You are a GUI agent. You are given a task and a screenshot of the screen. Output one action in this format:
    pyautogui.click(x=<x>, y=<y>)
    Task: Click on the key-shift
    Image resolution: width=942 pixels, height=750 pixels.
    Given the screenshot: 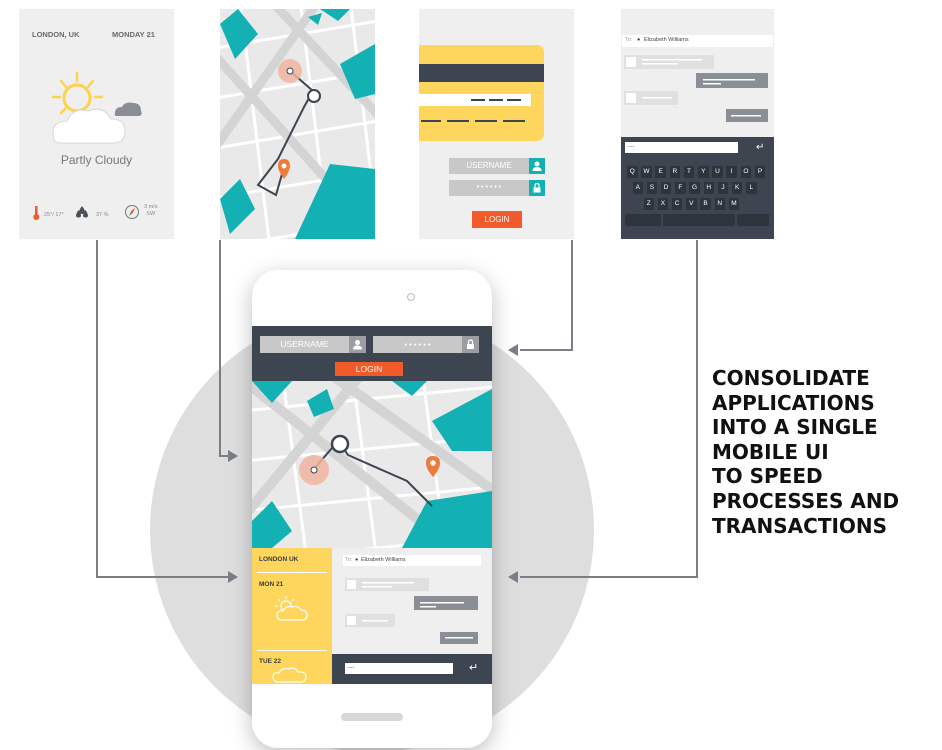 What is the action you would take?
    pyautogui.click(x=643, y=220)
    